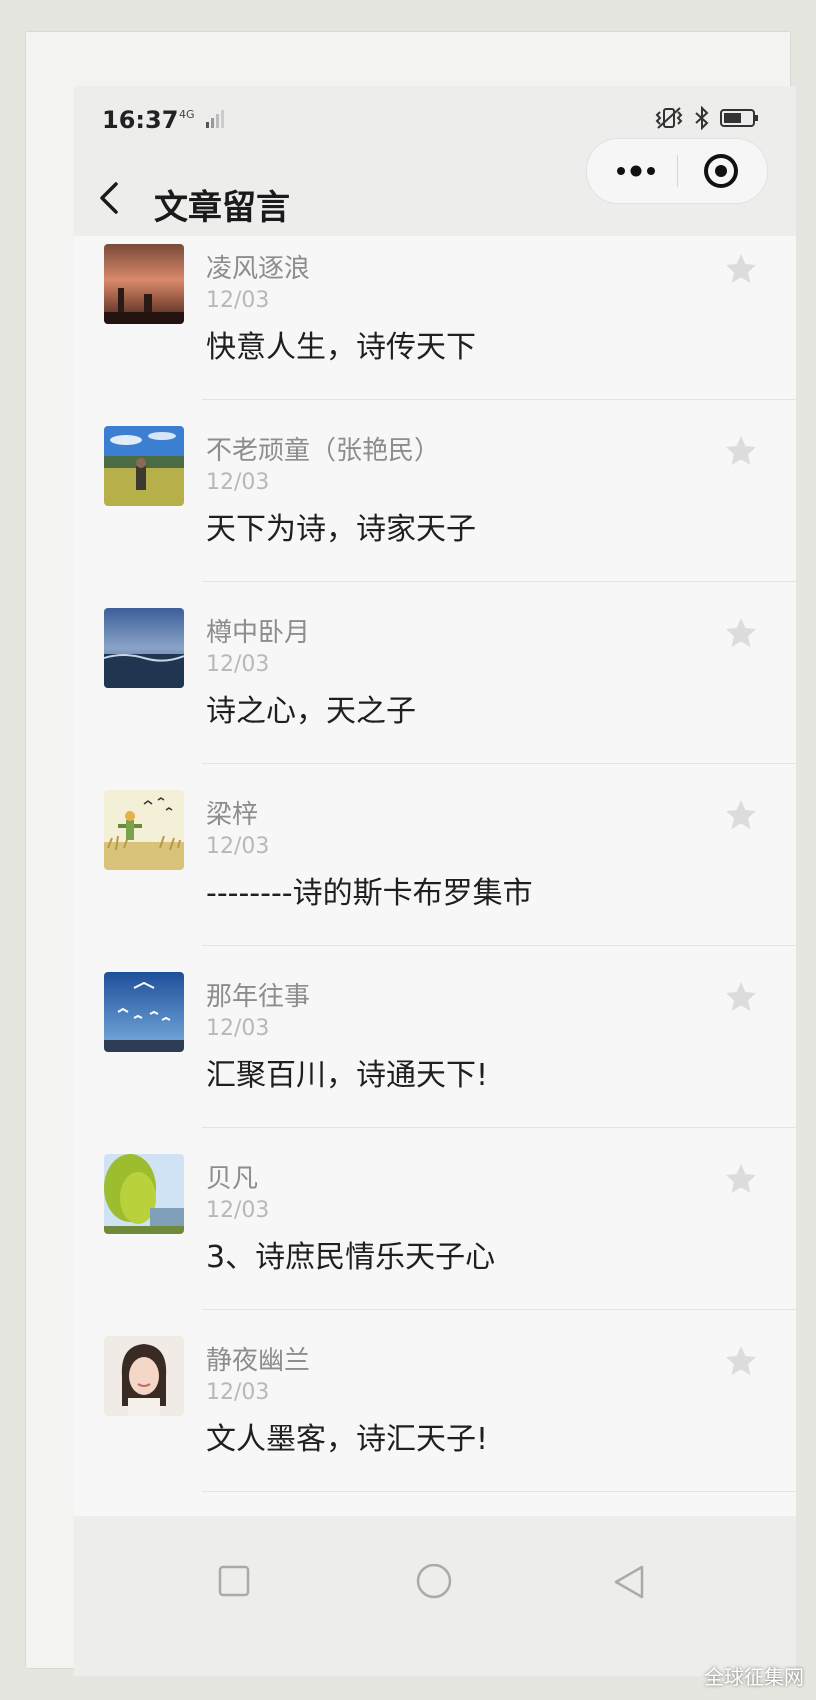 The width and height of the screenshot is (816, 1700). What do you see at coordinates (222, 208) in the screenshot?
I see `page-title: 文章留言` at bounding box center [222, 208].